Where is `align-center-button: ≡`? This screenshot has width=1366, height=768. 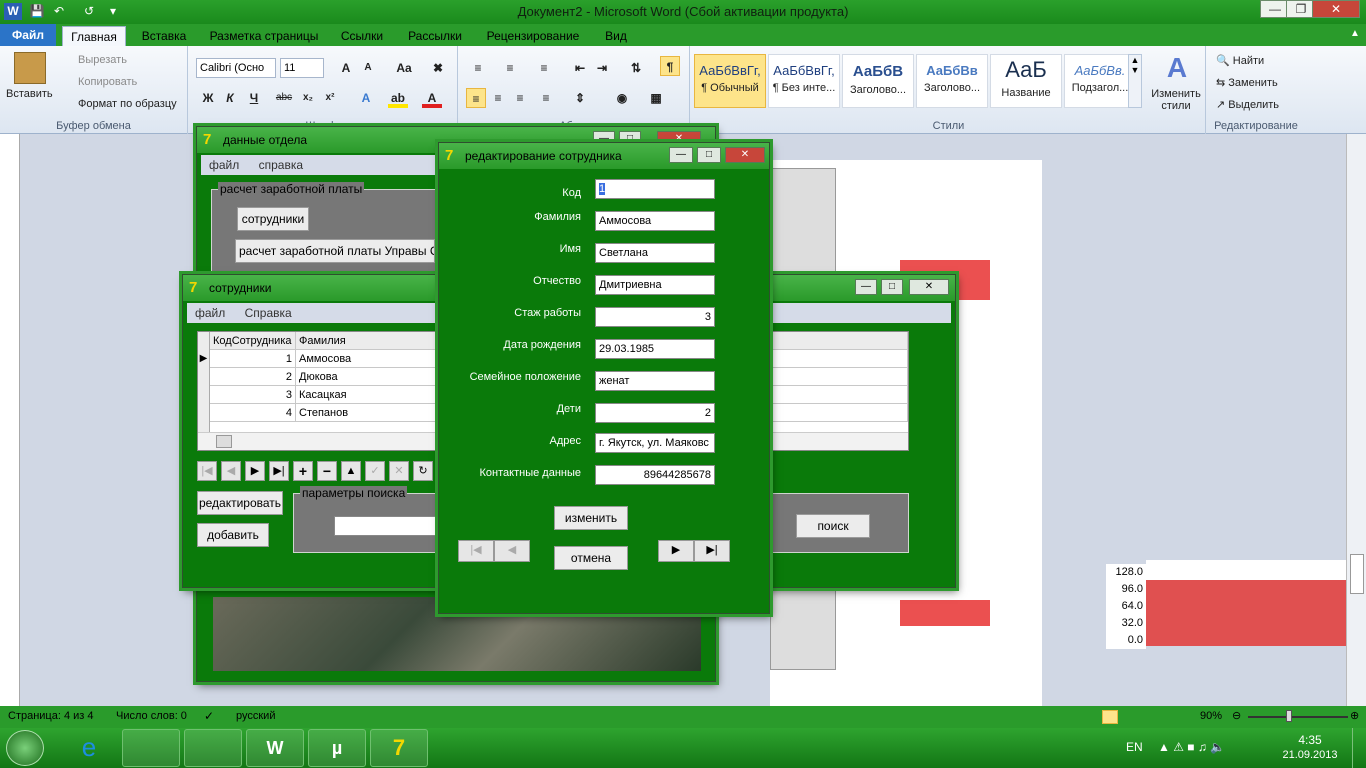
align-center-button: ≡ is located at coordinates (498, 98).